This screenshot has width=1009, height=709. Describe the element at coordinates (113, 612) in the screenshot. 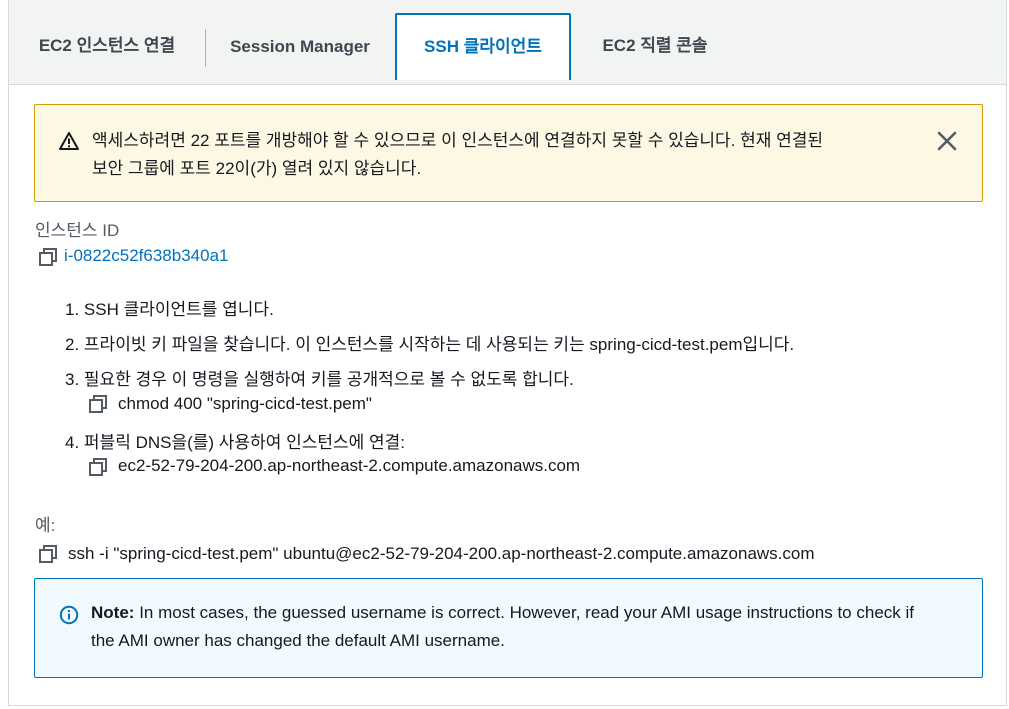

I see `note-label: Note:` at that location.